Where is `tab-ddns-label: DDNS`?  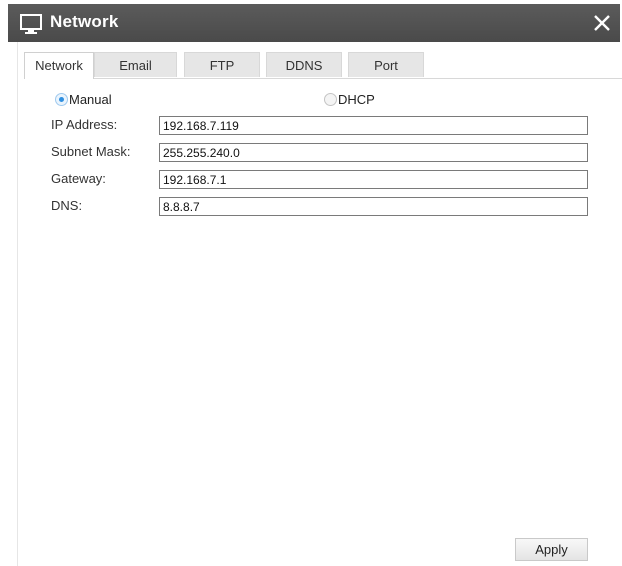
tab-ddns-label: DDNS is located at coordinates (304, 65).